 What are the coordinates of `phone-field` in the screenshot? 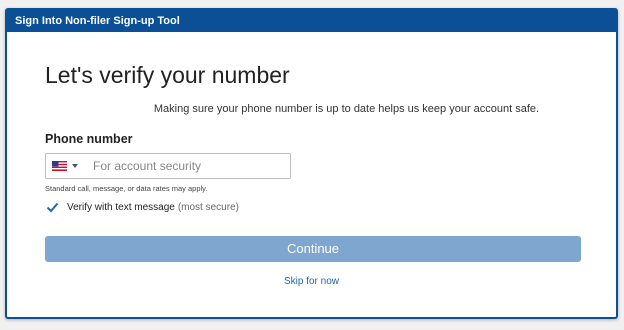 It's located at (168, 166).